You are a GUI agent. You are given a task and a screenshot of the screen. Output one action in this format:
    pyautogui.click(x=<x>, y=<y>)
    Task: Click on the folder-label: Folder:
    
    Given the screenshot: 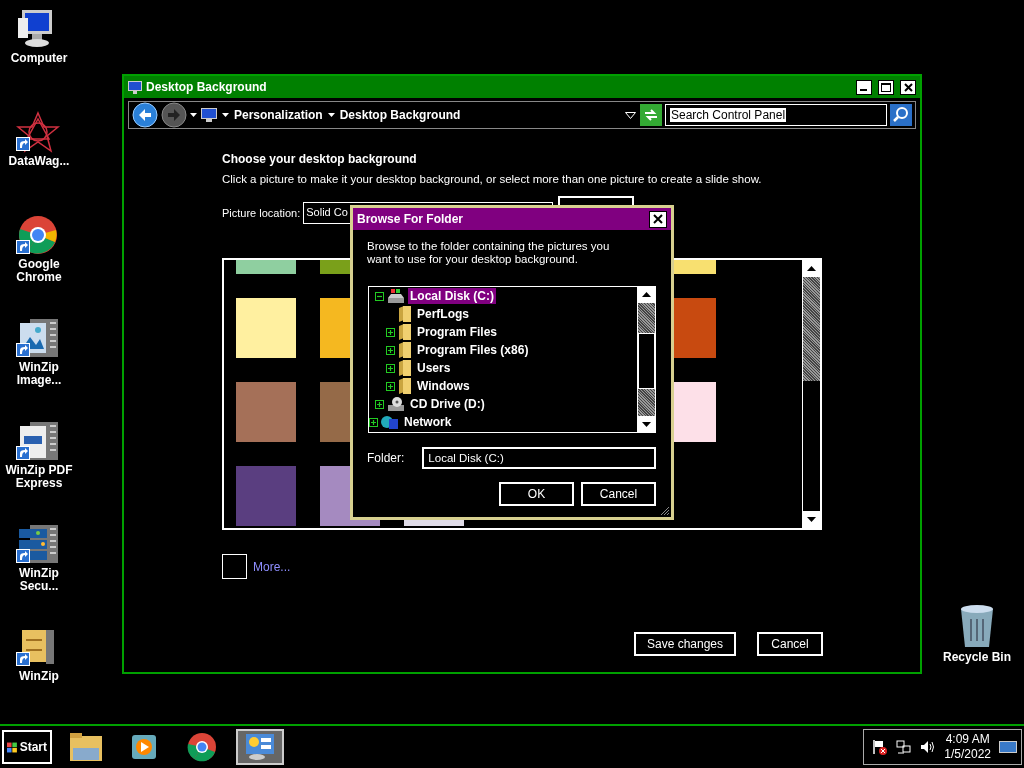 What is the action you would take?
    pyautogui.click(x=386, y=458)
    